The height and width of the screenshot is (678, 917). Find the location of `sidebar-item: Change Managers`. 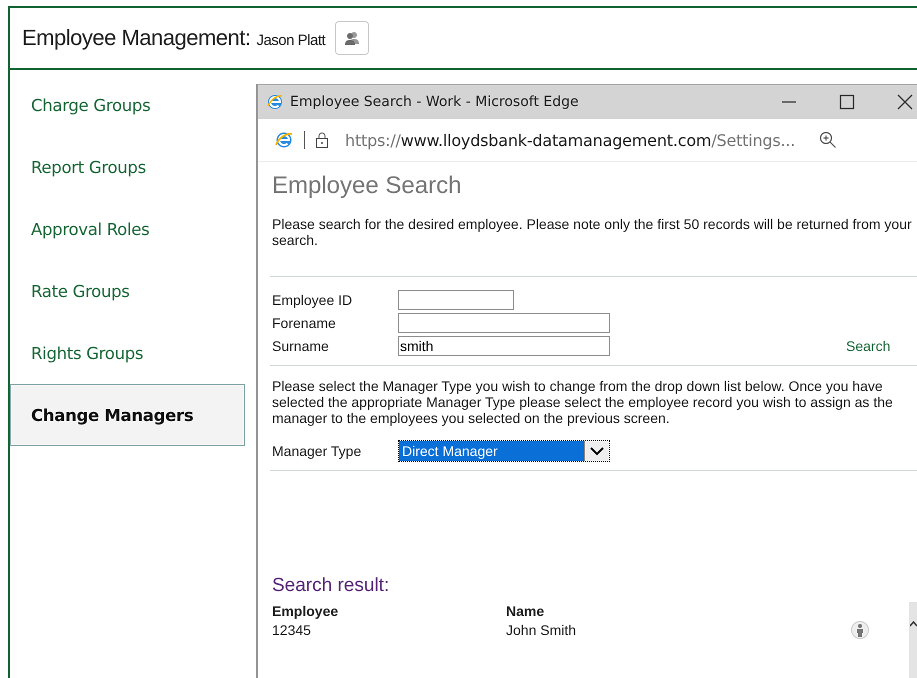

sidebar-item: Change Managers is located at coordinates (127, 415).